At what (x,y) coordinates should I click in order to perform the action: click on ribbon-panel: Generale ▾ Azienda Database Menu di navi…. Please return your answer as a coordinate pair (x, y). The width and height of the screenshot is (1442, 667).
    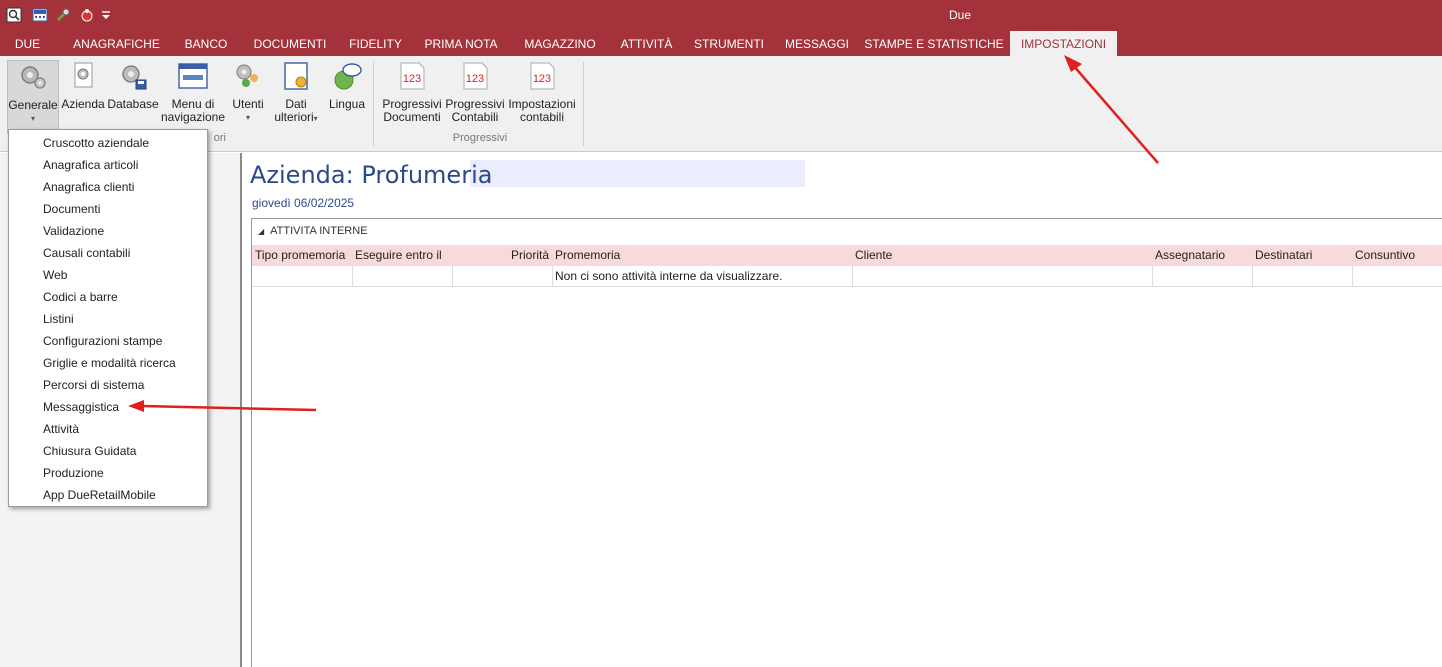
    Looking at the image, I should click on (721, 104).